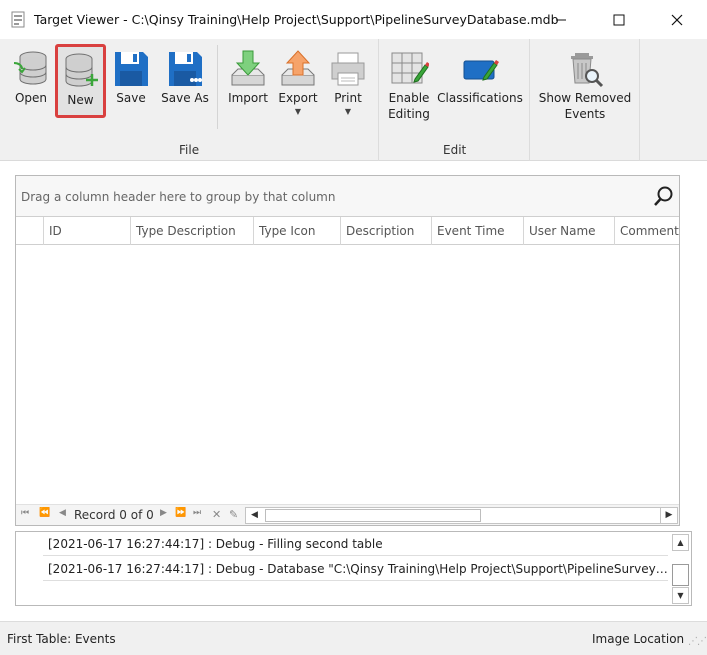  Describe the element at coordinates (647, 231) in the screenshot. I see `column-header-comment: Comment` at that location.